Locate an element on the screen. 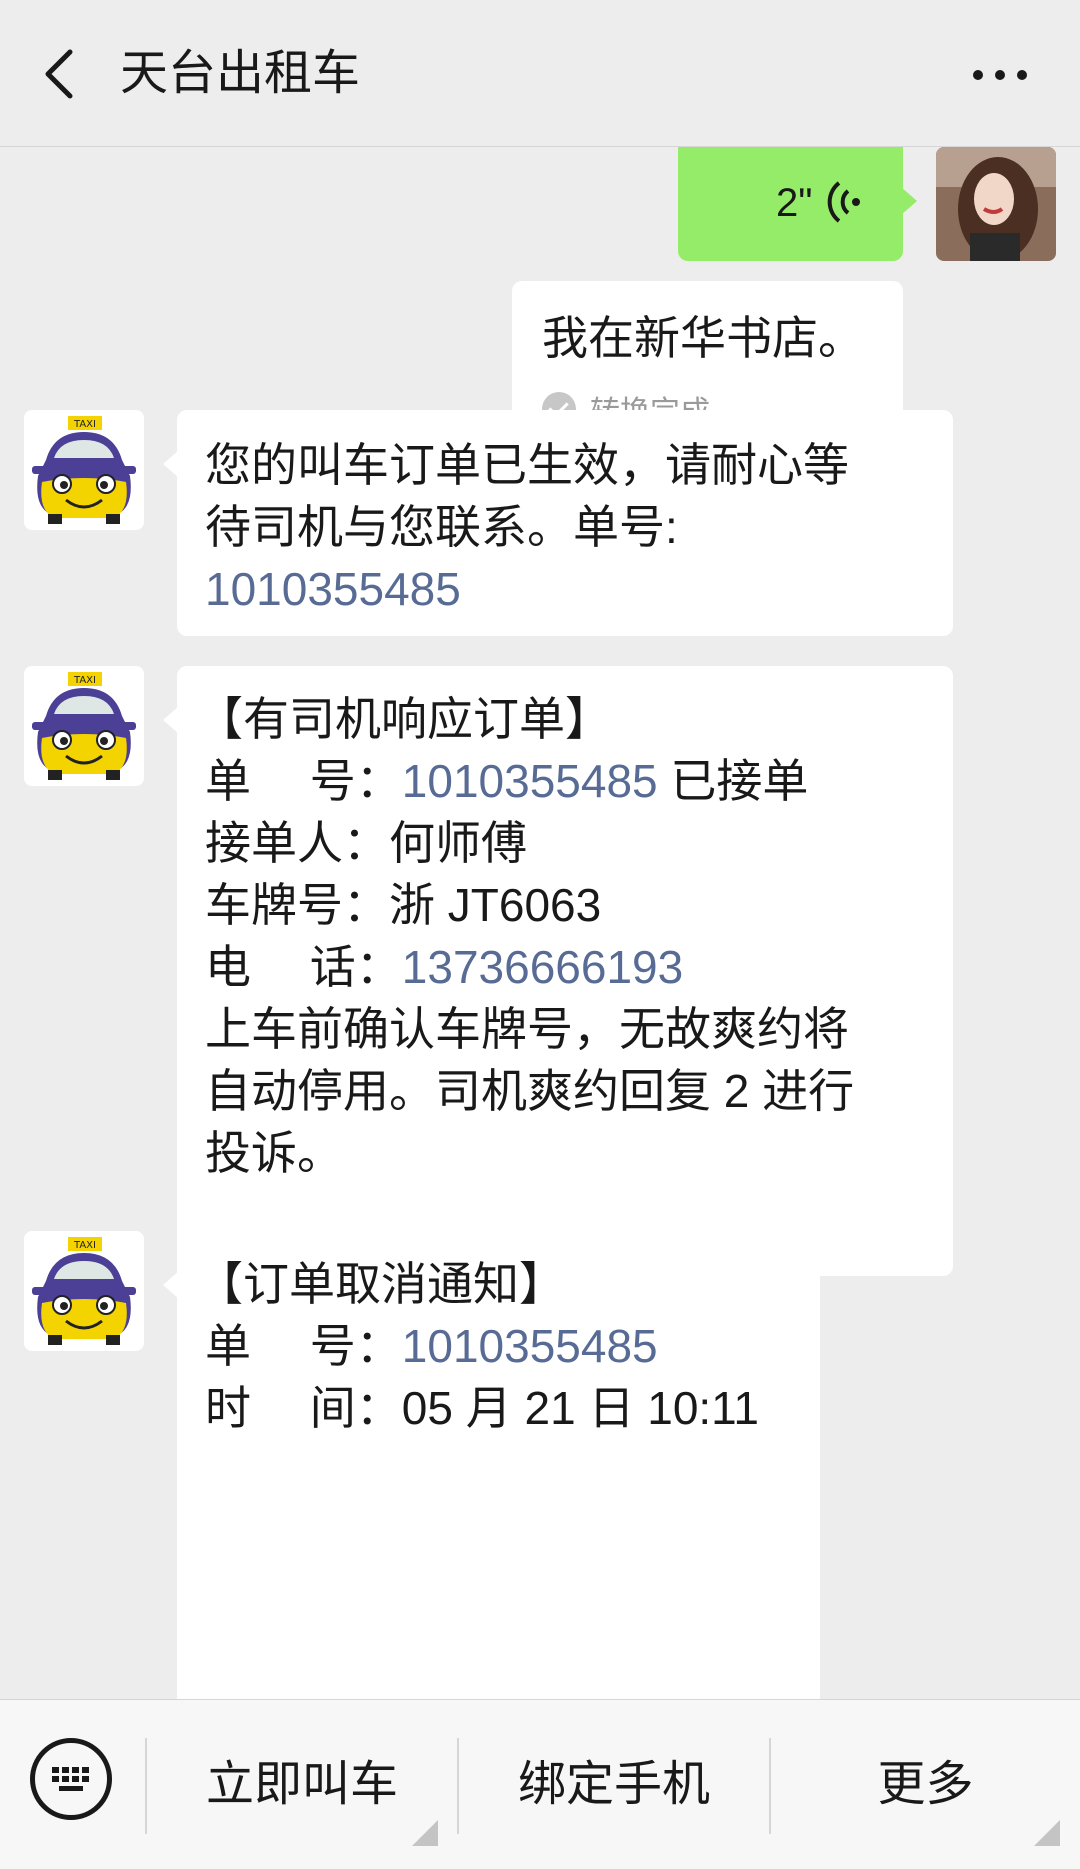 The width and height of the screenshot is (1080, 1869). plate-number: 浙 JT6063 is located at coordinates (495, 905).